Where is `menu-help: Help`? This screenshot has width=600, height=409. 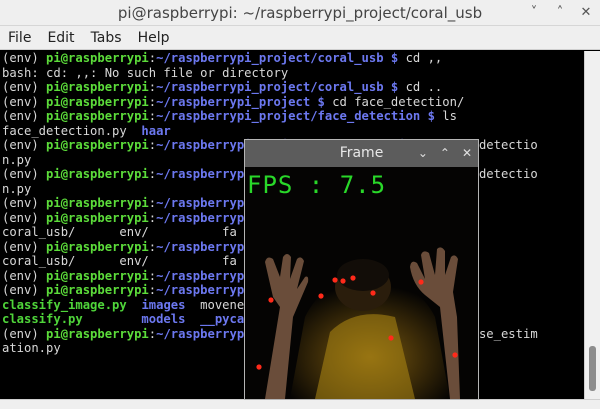
menu-help: Help is located at coordinates (154, 38).